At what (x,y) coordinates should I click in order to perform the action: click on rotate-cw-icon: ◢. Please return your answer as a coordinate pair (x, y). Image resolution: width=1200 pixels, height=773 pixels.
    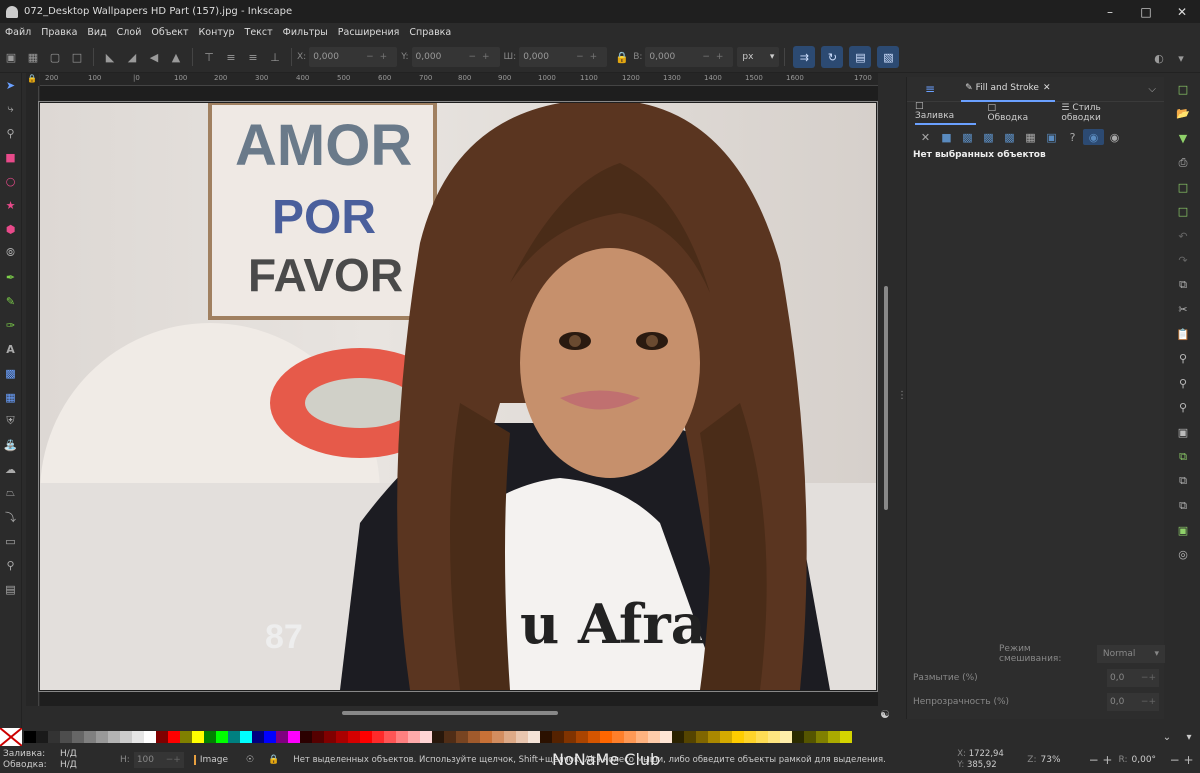
    Looking at the image, I should click on (132, 57).